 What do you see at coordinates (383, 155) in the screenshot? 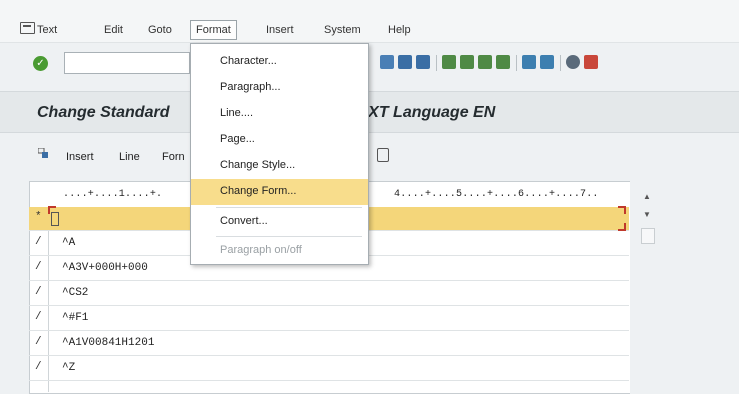
I see `document-icon` at bounding box center [383, 155].